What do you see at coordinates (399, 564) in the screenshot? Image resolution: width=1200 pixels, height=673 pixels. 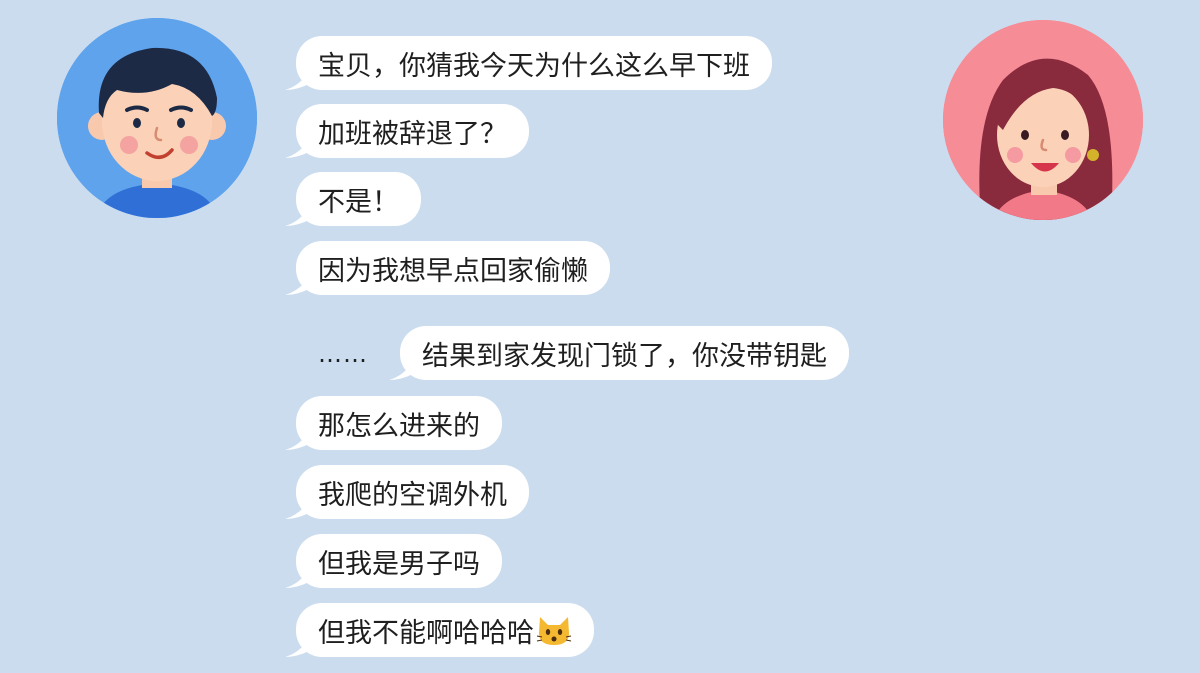 I see `chat-message-text: 但我是男子吗` at bounding box center [399, 564].